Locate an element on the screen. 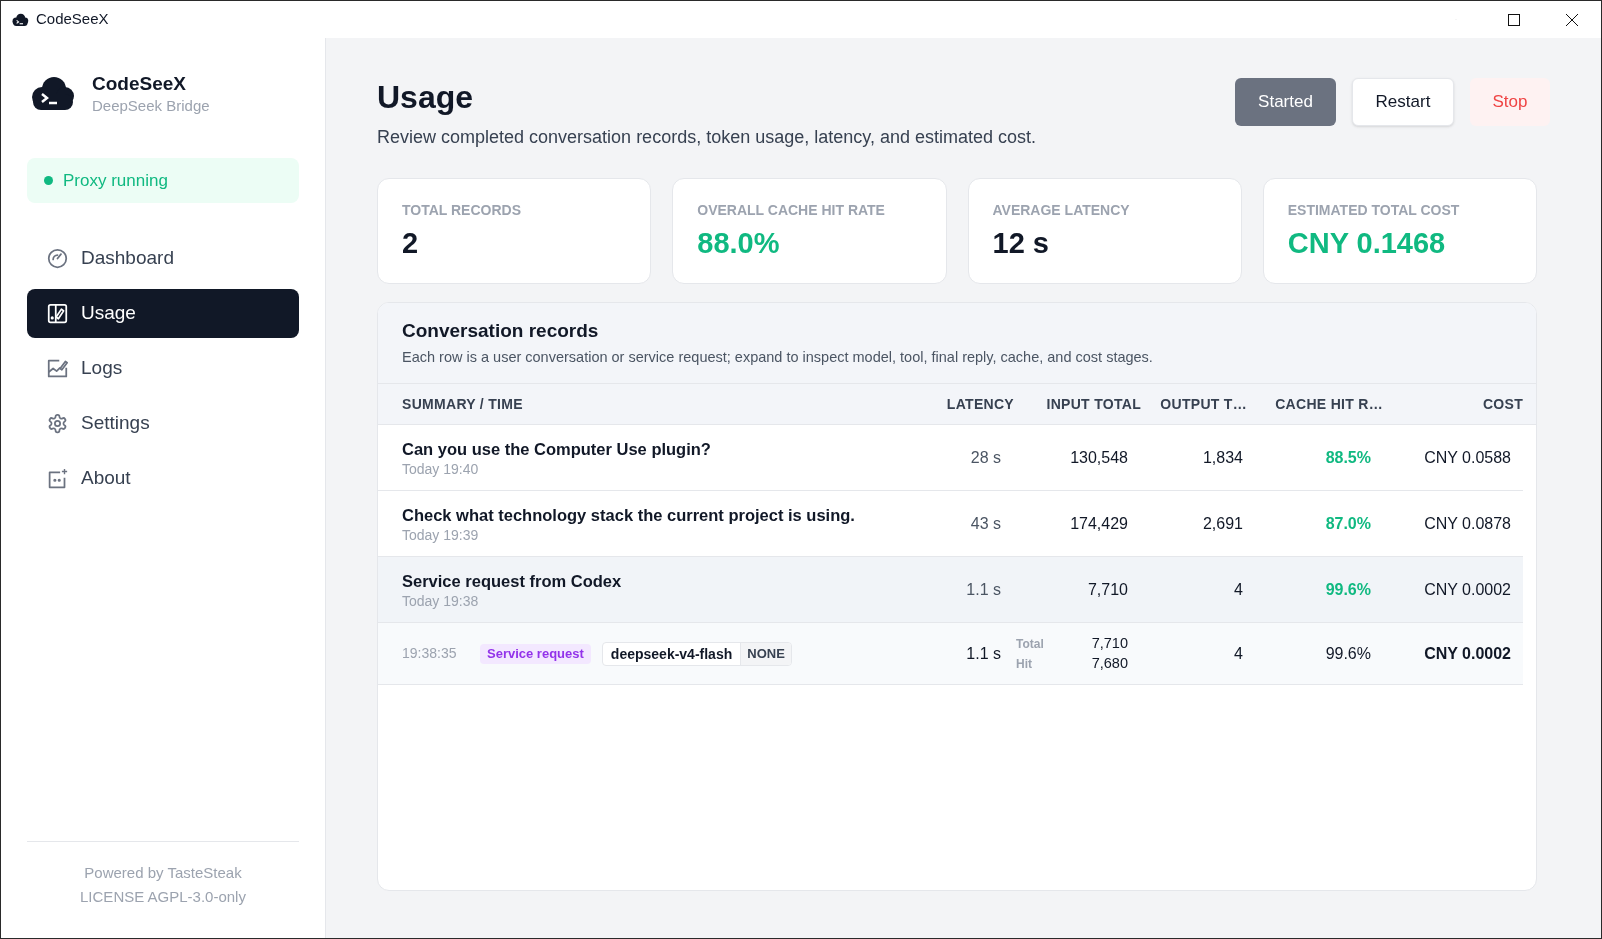  nav-item: Dashboard is located at coordinates (163, 258).